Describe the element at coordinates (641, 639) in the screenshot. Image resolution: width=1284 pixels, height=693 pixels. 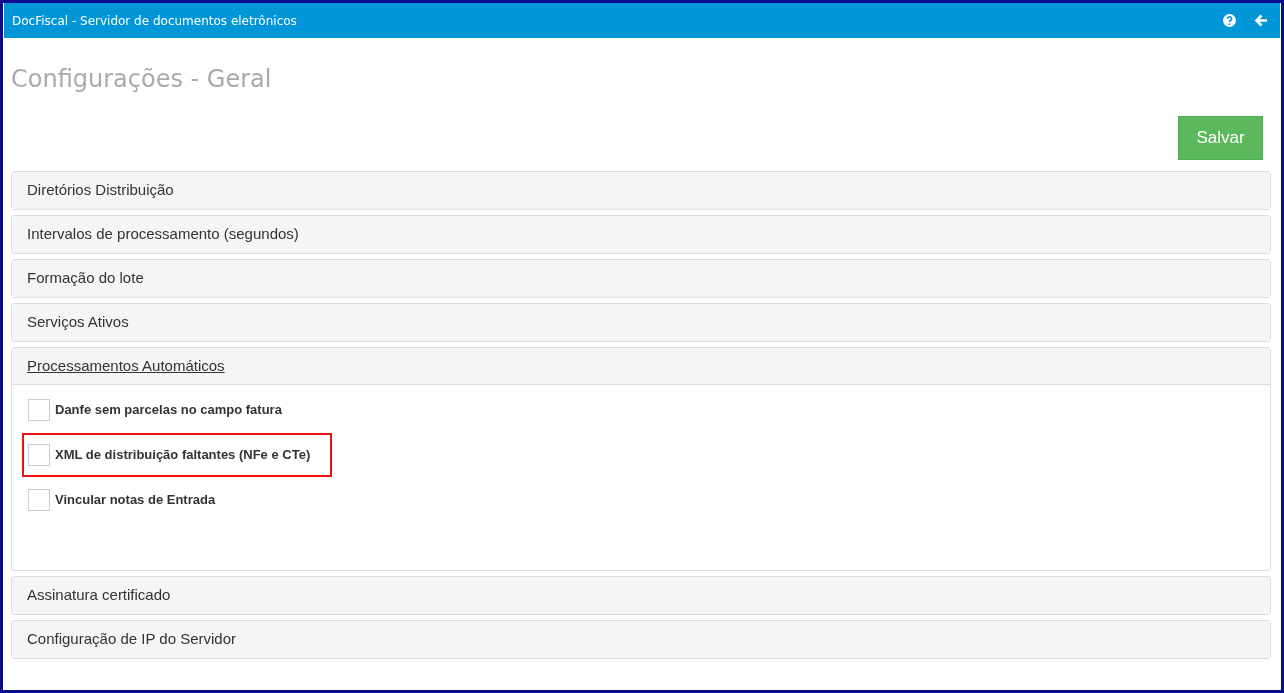
I see `panel-header: Configuração de IP do Servidor` at that location.